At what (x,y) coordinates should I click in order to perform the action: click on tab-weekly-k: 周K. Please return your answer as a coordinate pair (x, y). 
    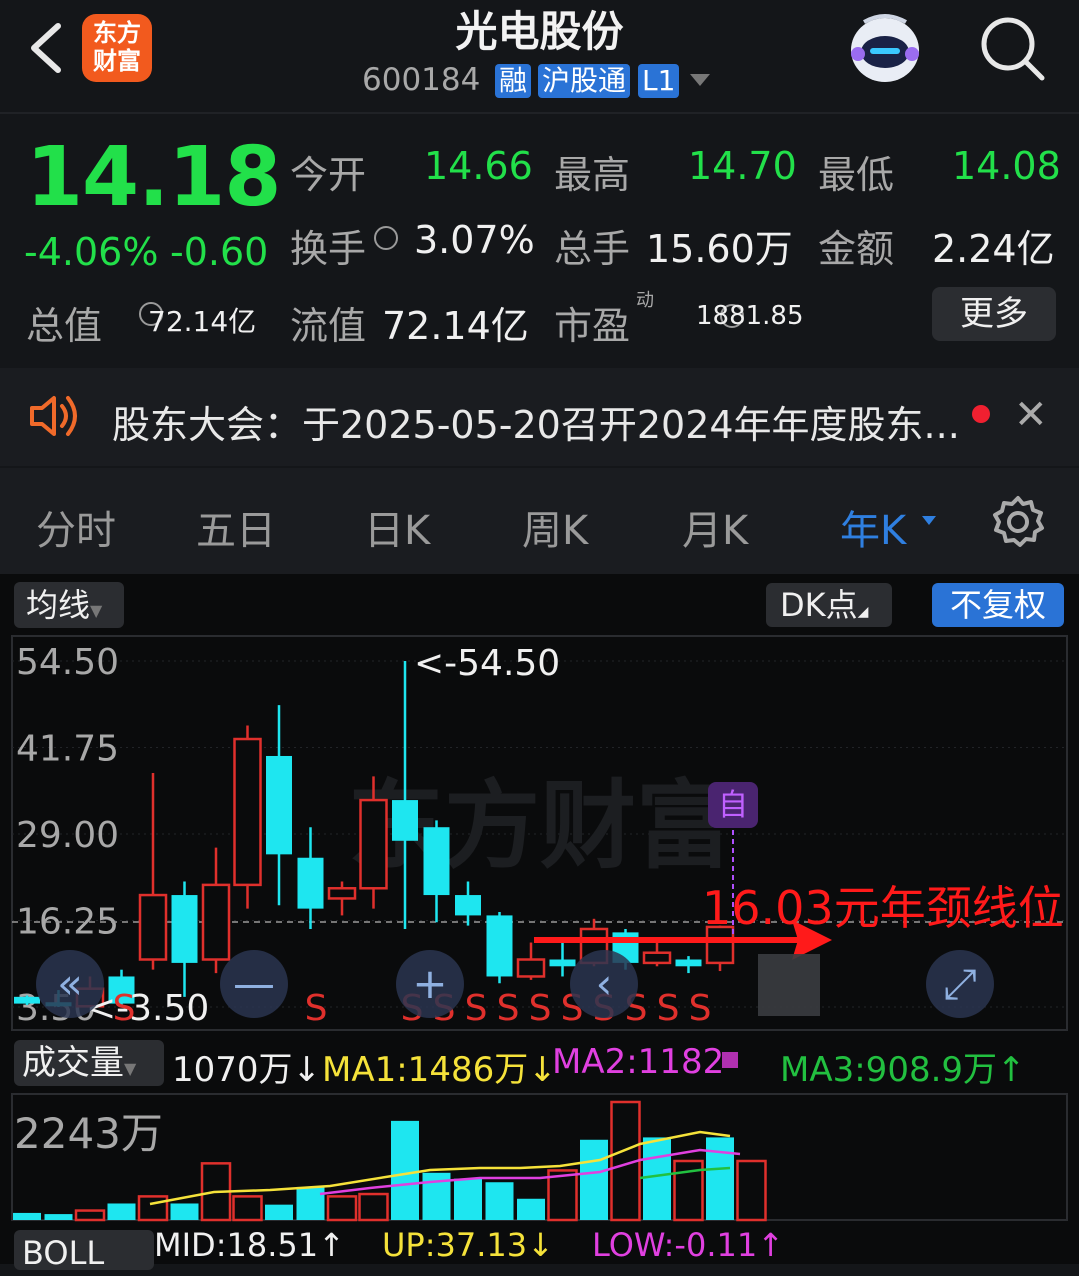
    Looking at the image, I should click on (555, 527).